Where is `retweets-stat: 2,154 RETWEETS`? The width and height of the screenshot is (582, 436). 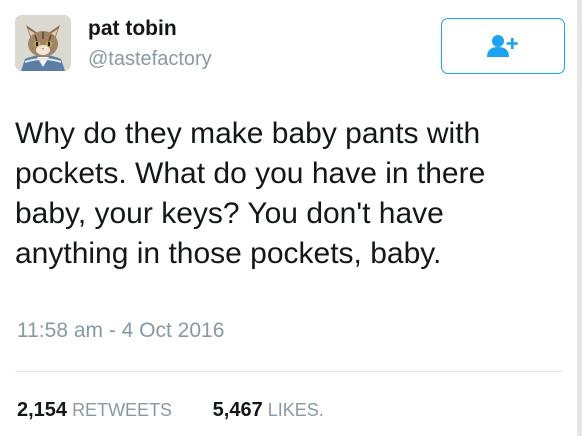 retweets-stat: 2,154 RETWEETS is located at coordinates (94, 410).